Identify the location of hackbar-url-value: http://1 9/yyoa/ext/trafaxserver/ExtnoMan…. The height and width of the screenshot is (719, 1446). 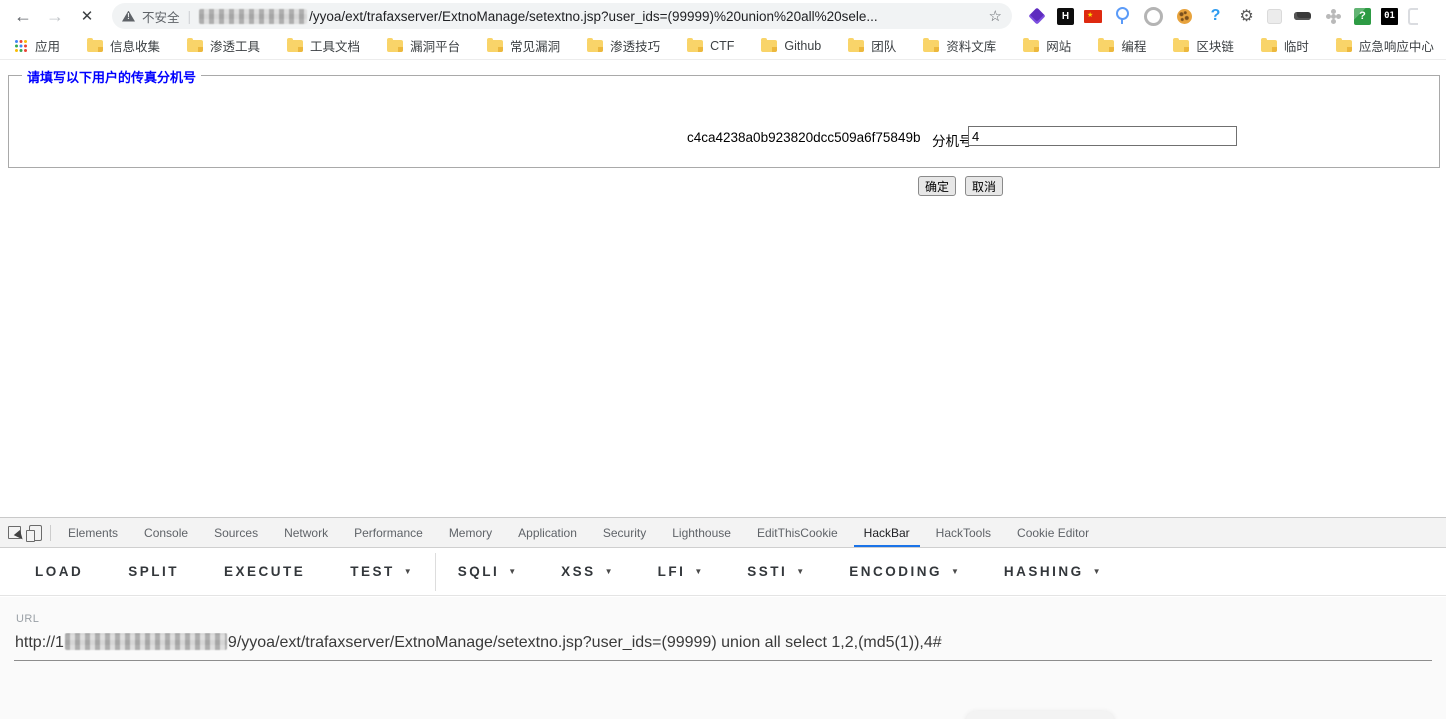
(723, 642).